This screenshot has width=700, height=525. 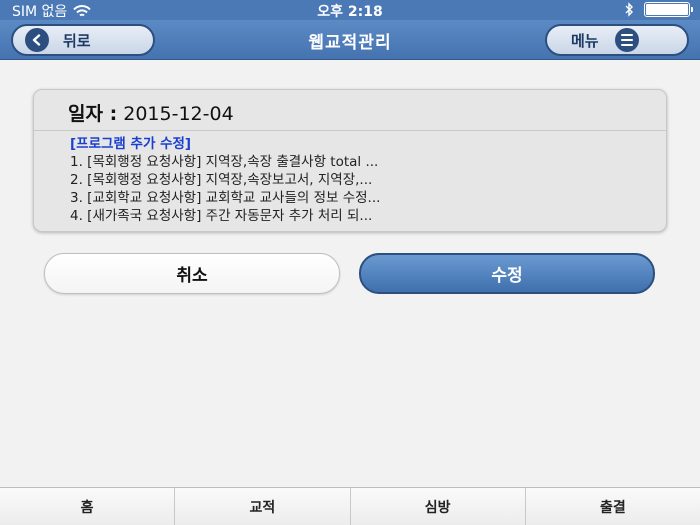 I want to click on nav-bar: 뒤로 웹교적관리 메뉴, so click(x=350, y=40).